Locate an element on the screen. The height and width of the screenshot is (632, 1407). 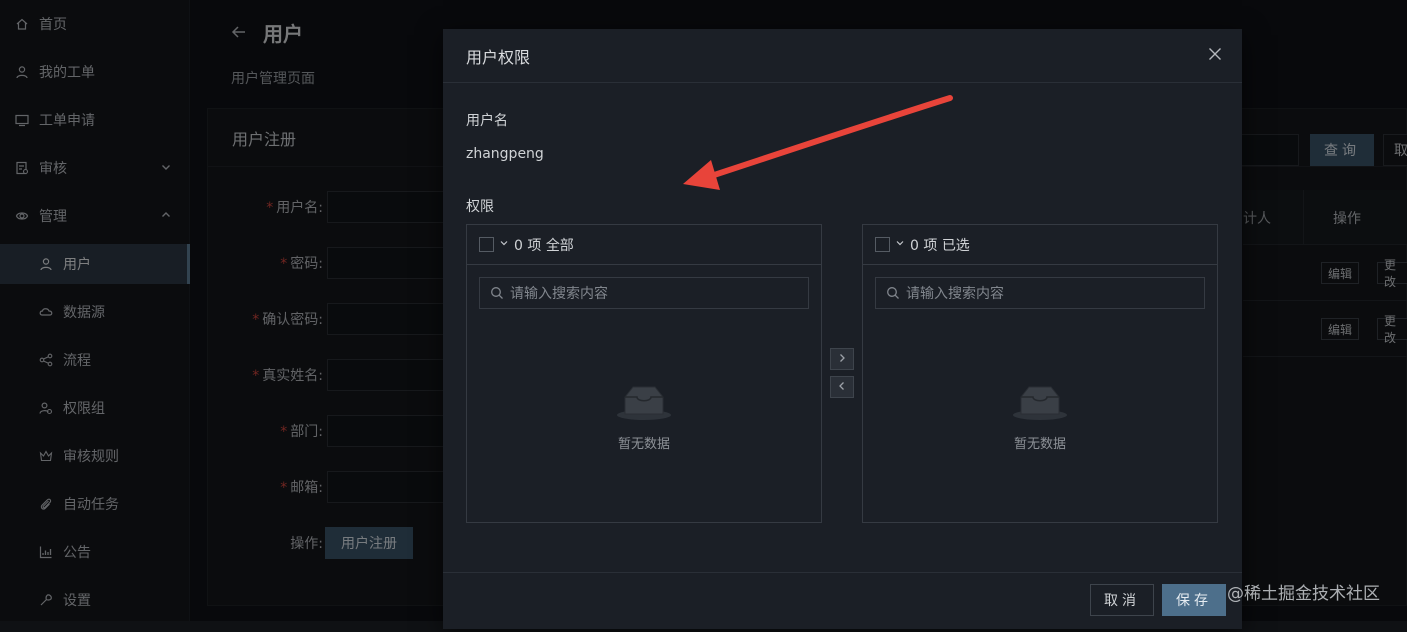
username-value: zhangpeng is located at coordinates (505, 154).